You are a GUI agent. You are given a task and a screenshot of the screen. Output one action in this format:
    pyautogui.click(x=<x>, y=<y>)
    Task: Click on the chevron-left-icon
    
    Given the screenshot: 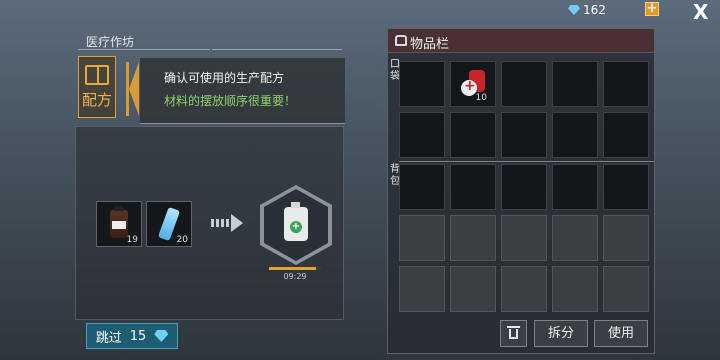 What is the action you would take?
    pyautogui.click(x=133, y=89)
    